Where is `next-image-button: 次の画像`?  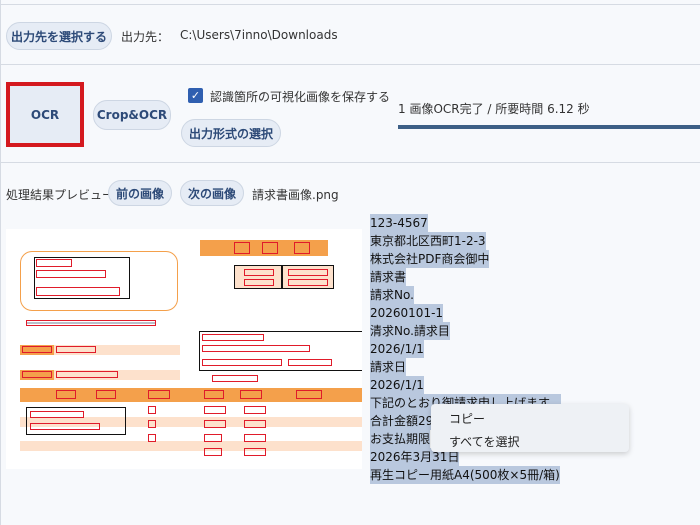 next-image-button: 次の画像 is located at coordinates (212, 193).